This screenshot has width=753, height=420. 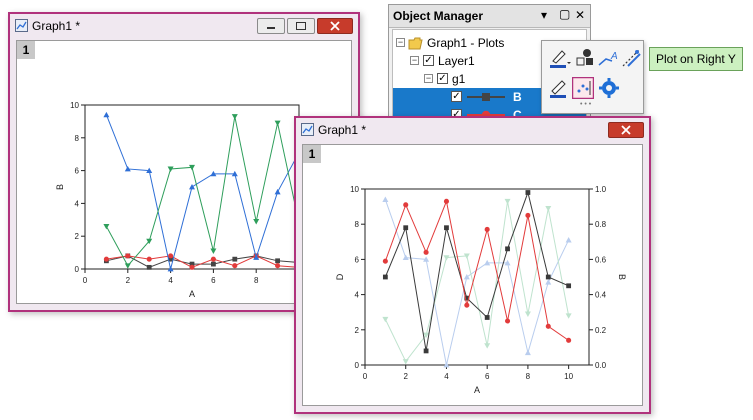 I want to click on y2-tick-label: 1.0, so click(x=601, y=189).